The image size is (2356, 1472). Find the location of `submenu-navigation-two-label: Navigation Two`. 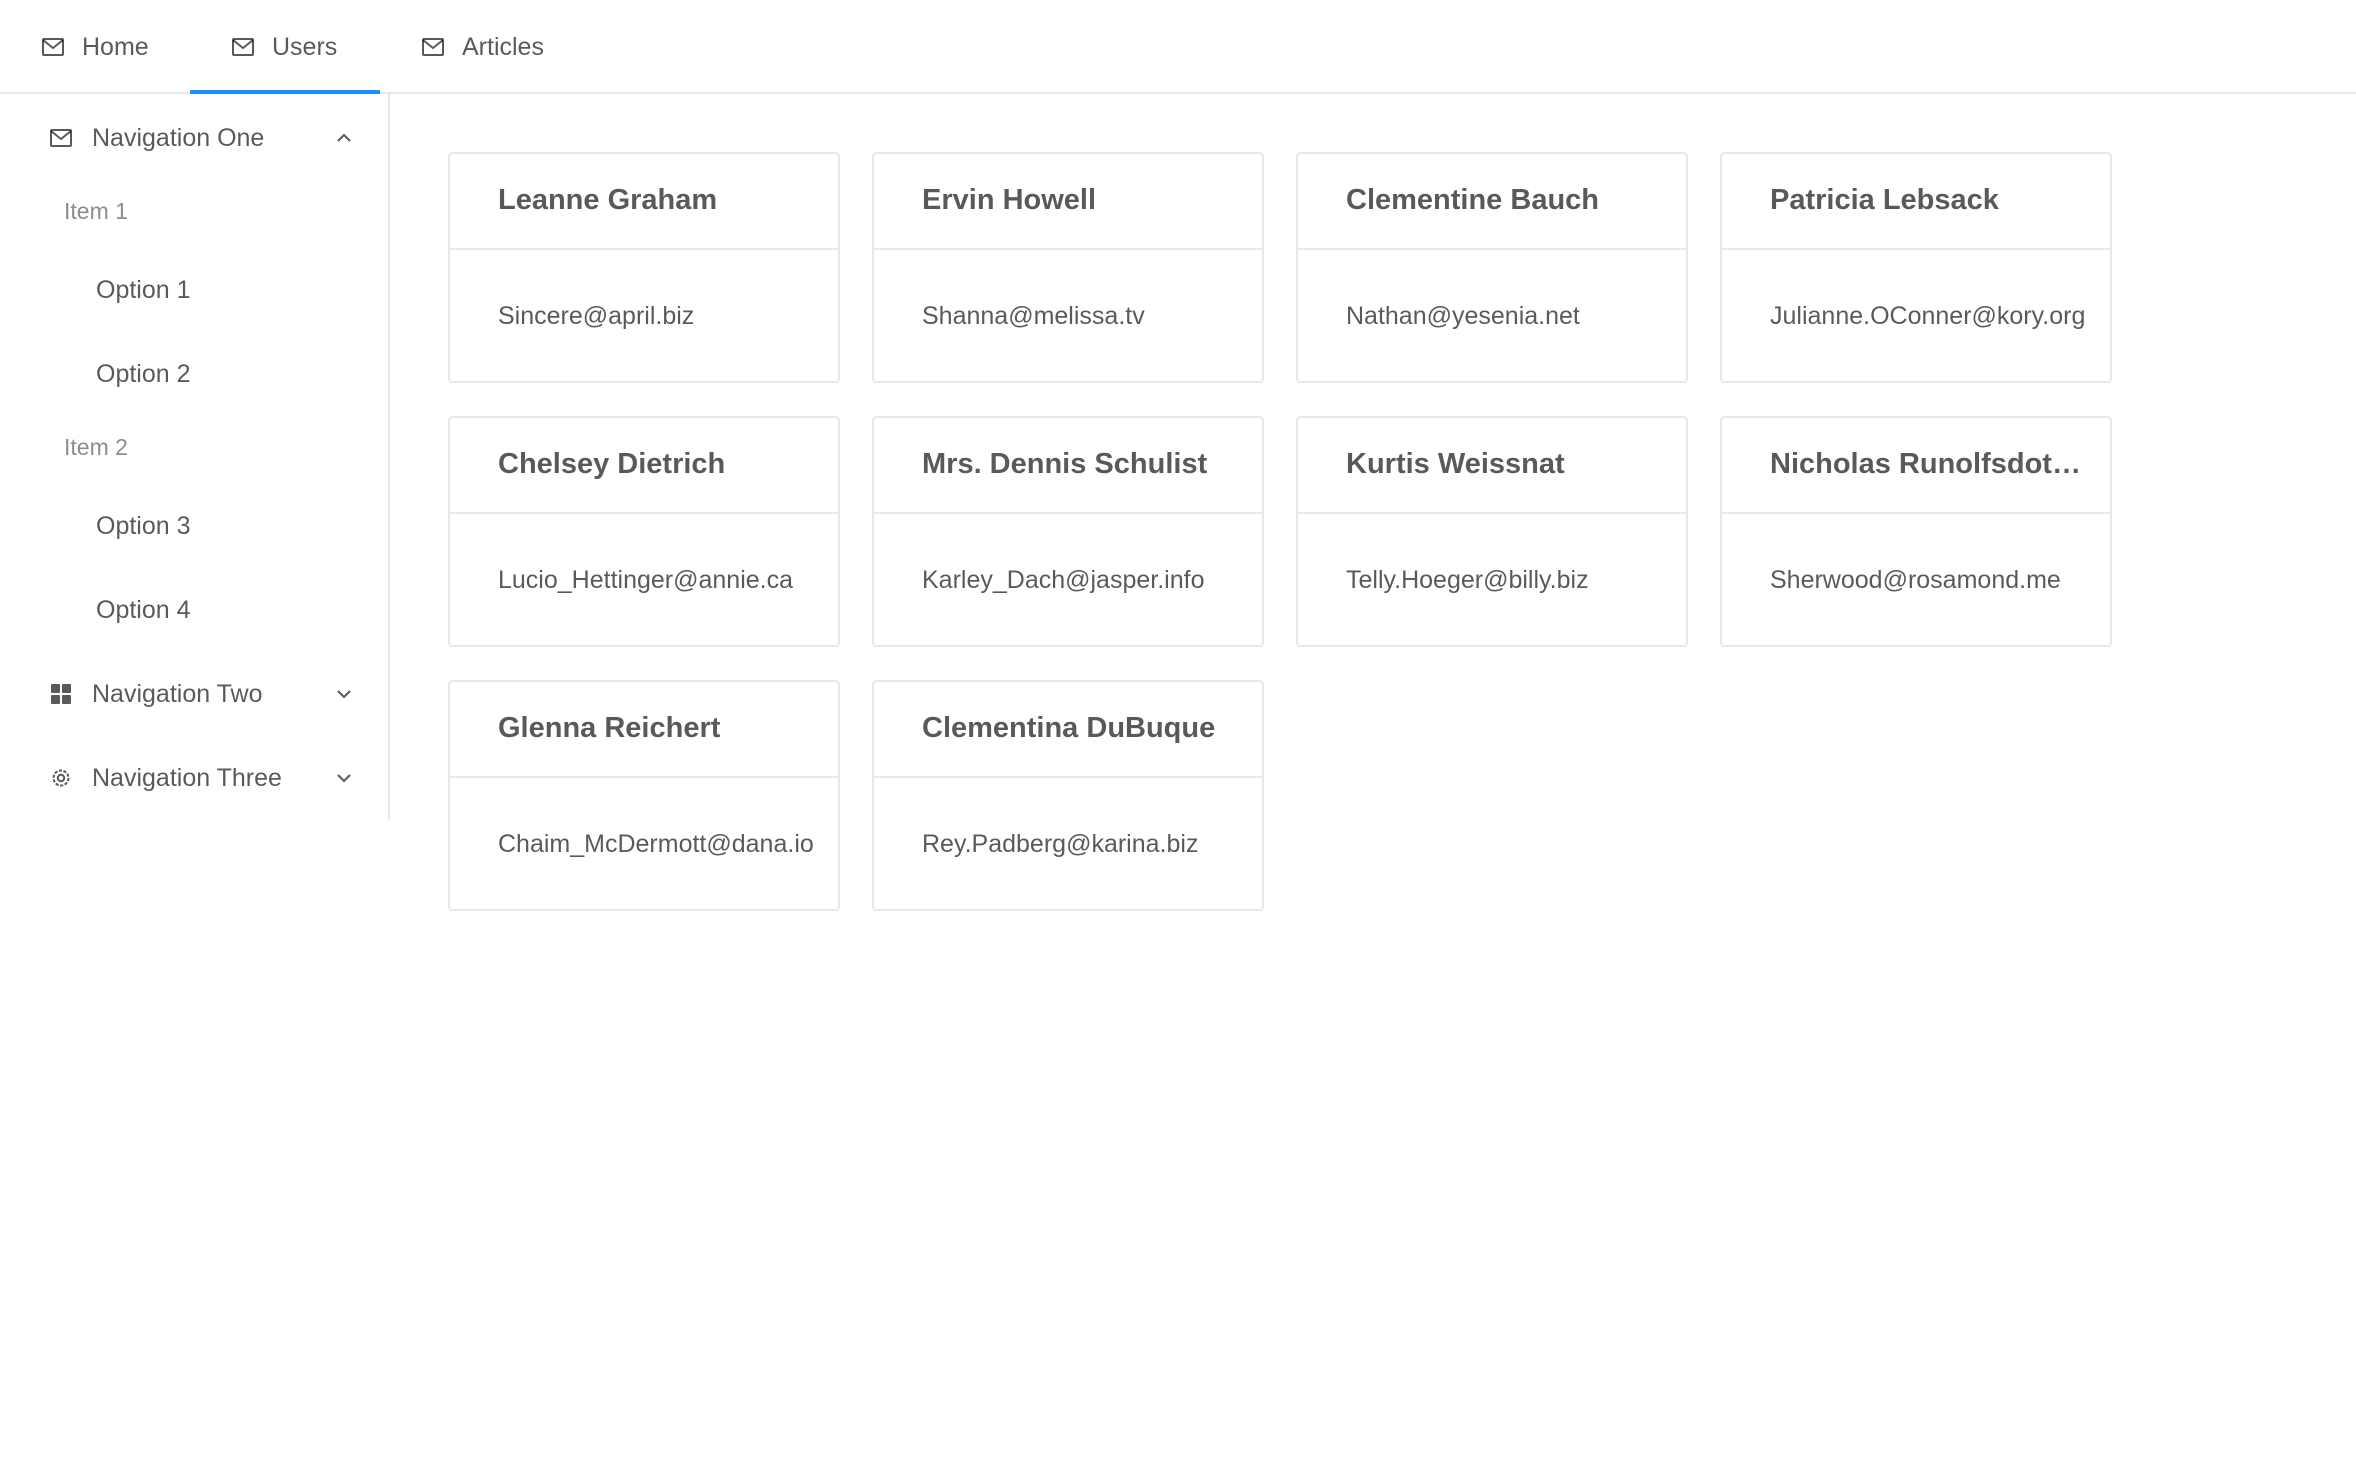

submenu-navigation-two-label: Navigation Two is located at coordinates (177, 693).